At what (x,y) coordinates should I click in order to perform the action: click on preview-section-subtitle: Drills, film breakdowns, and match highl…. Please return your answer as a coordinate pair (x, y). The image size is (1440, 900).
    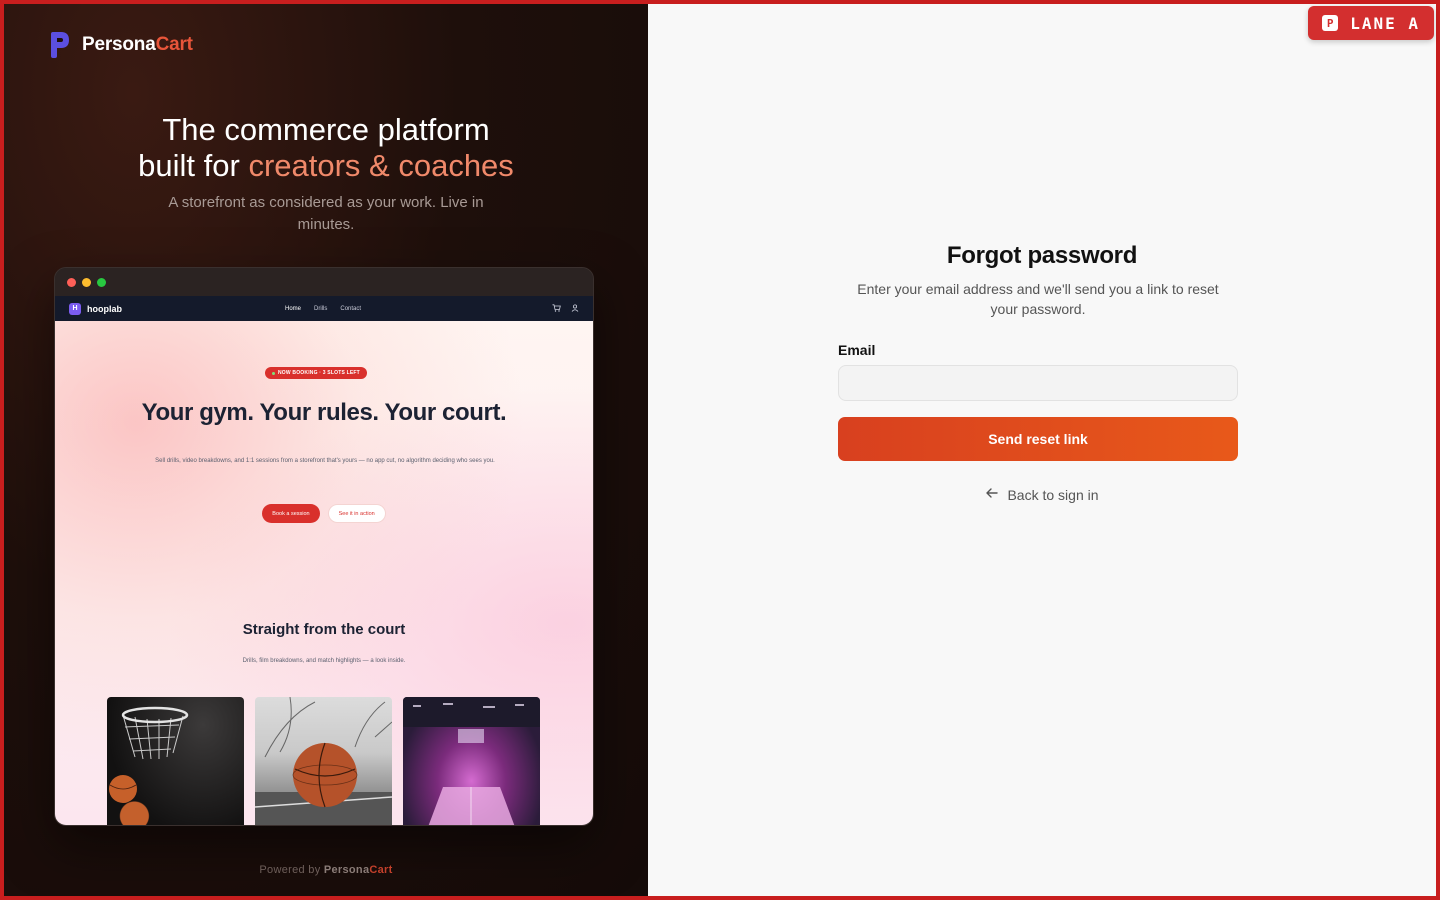
    Looking at the image, I should click on (324, 661).